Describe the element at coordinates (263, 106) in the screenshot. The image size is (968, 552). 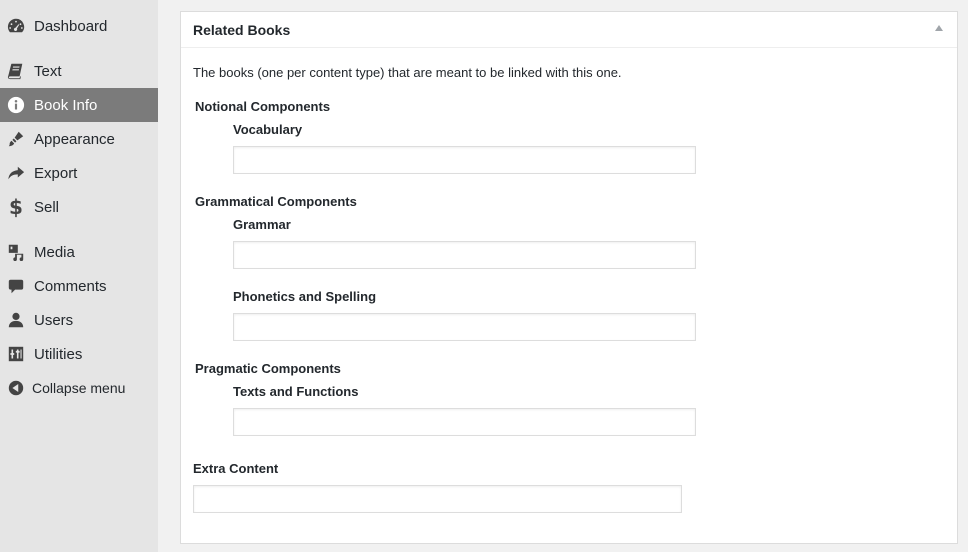
I see `group-label-notional: Notional Components` at that location.